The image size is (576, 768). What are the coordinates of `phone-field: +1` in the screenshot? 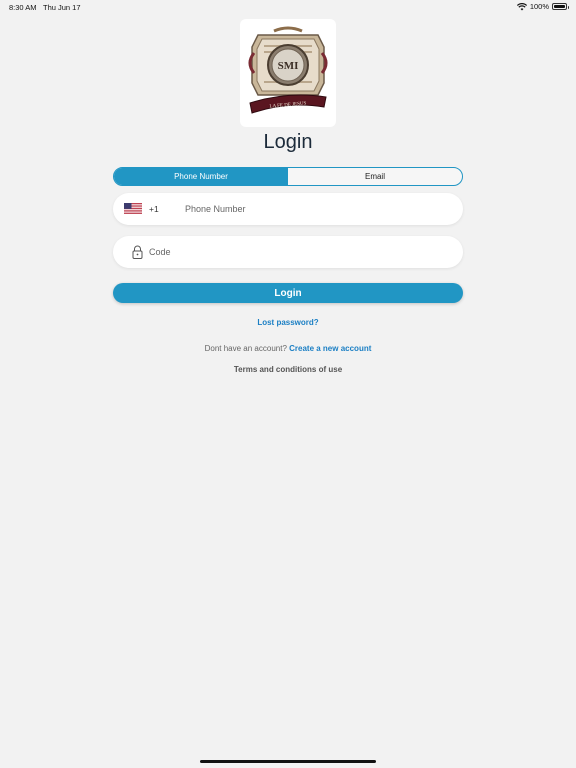 It's located at (288, 209).